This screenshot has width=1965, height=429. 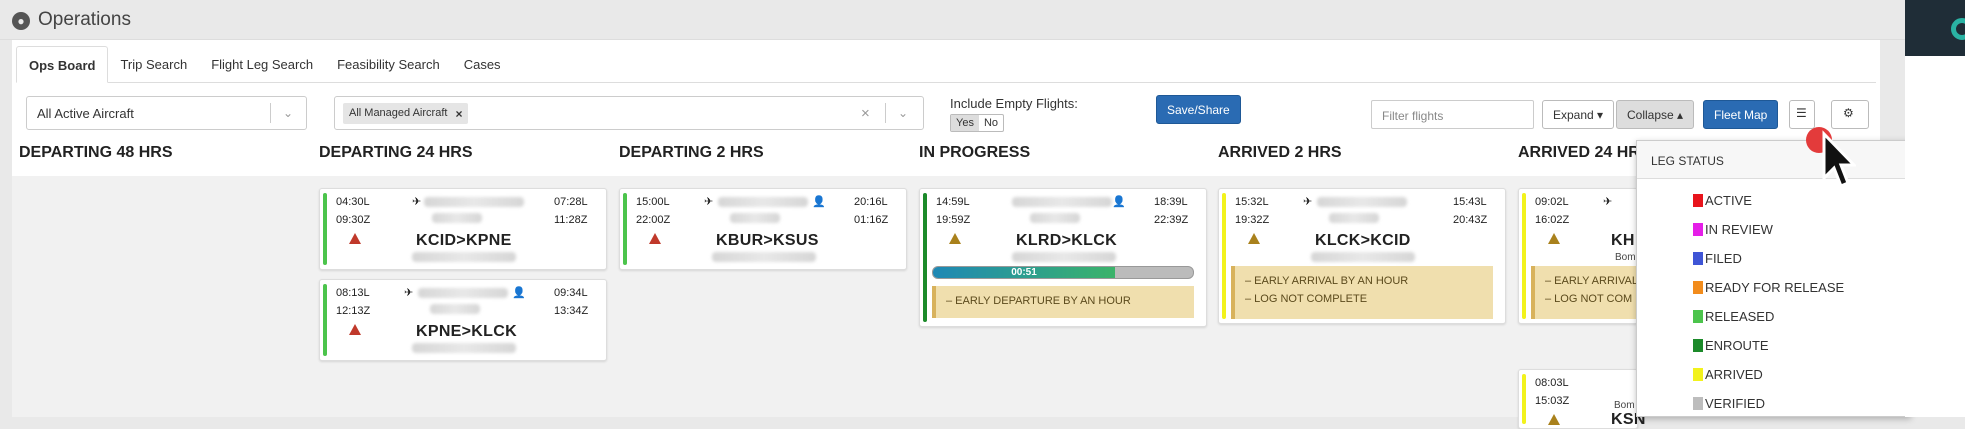 I want to click on include-empty-toggle: Yes No, so click(x=977, y=123).